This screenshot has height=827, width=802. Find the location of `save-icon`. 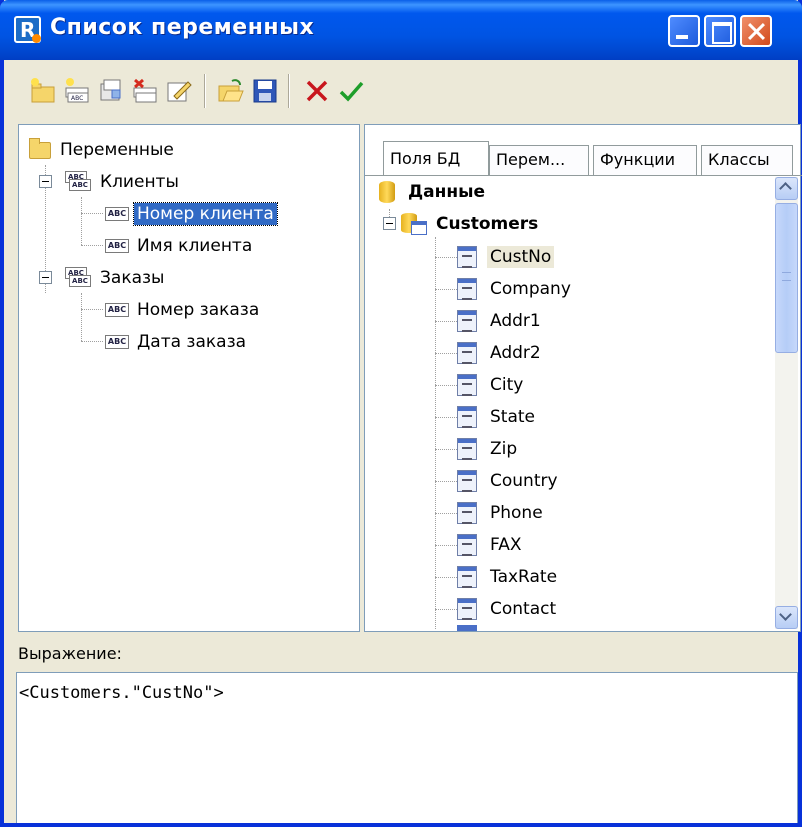

save-icon is located at coordinates (265, 91).